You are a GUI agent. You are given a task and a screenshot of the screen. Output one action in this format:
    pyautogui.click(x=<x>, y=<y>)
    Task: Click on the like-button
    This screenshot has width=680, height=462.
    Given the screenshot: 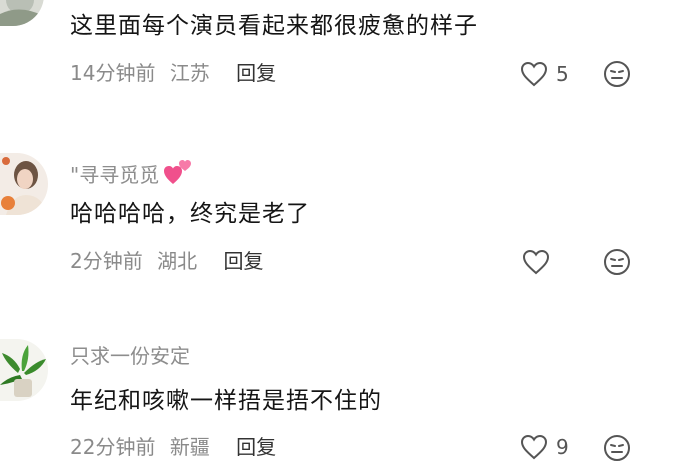 What is the action you would take?
    pyautogui.click(x=540, y=262)
    